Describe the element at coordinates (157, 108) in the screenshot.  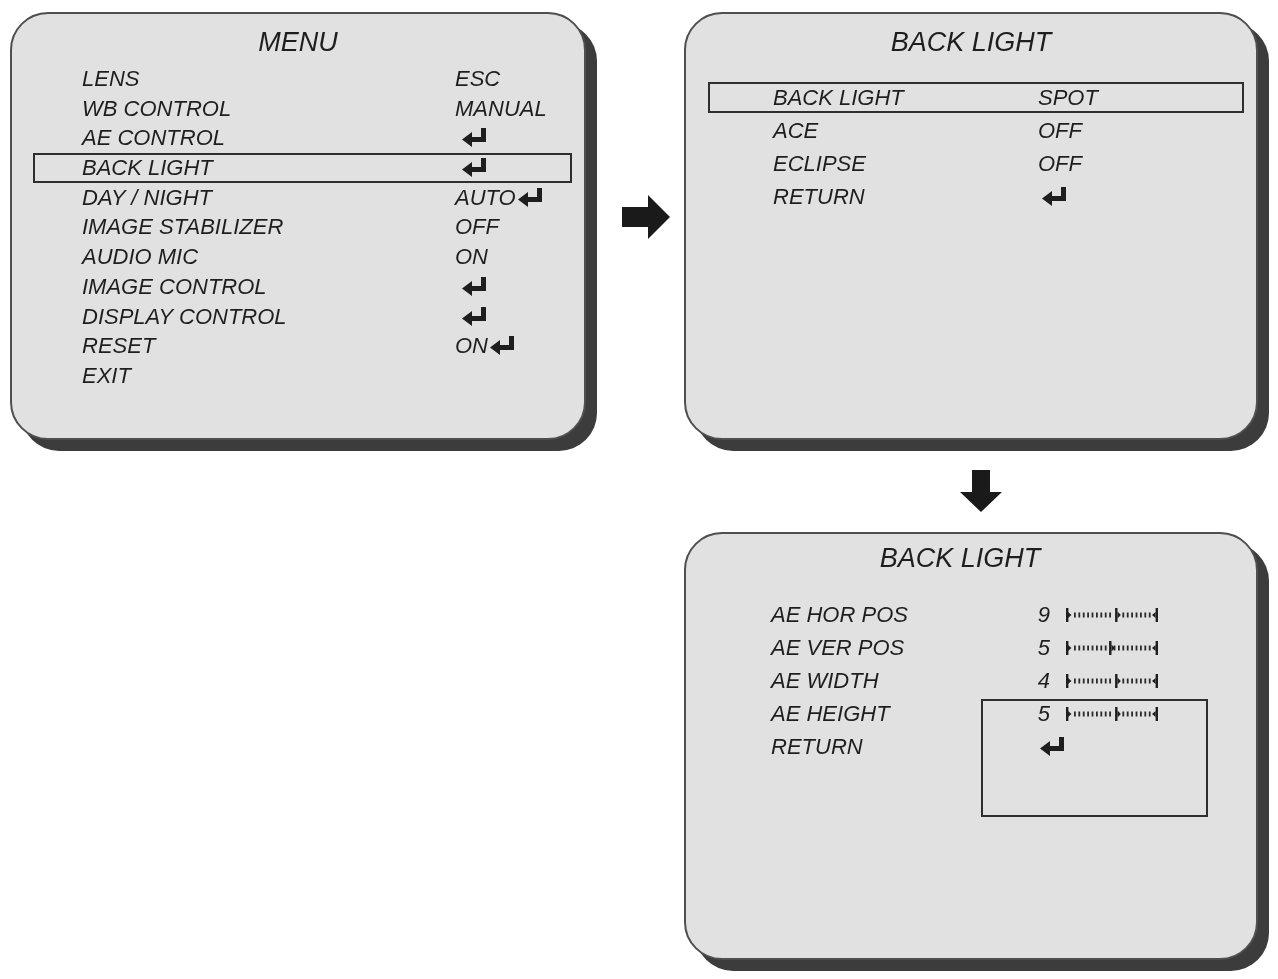
I see `item-label: WB CONTROL` at that location.